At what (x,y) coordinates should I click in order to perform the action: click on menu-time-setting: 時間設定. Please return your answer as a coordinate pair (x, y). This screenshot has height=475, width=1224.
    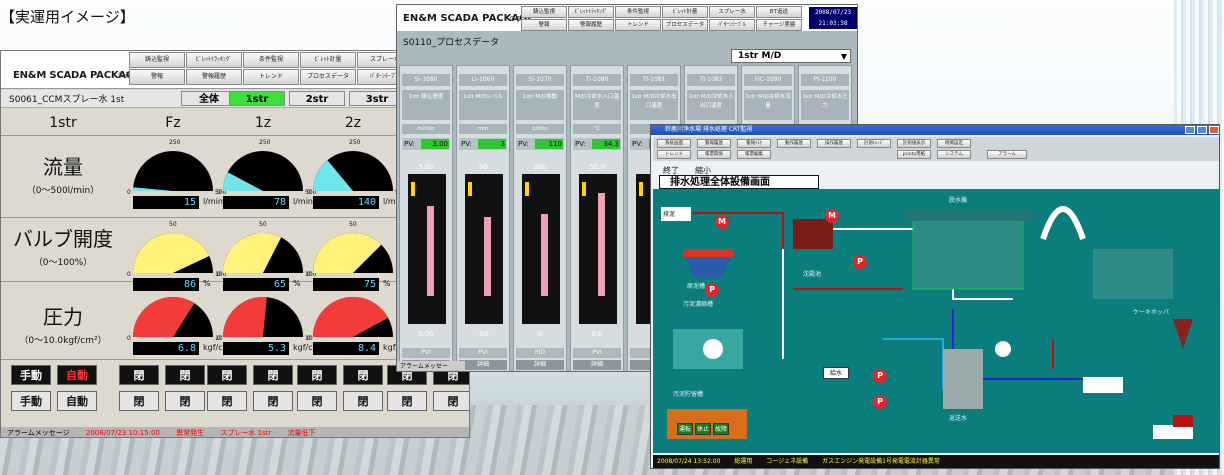
    Looking at the image, I should click on (954, 143).